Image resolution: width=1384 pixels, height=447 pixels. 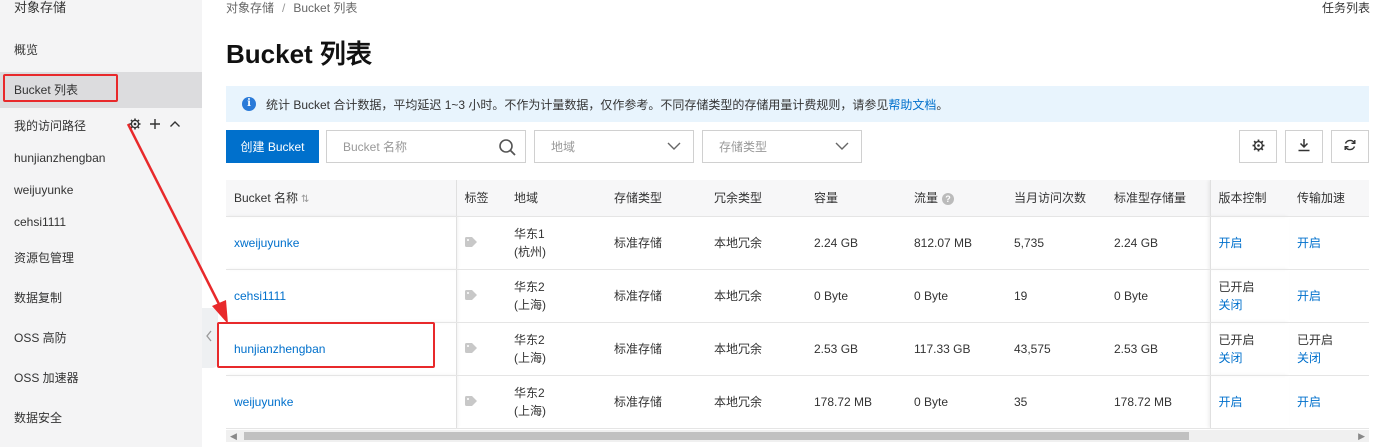 What do you see at coordinates (1315, 339) in the screenshot?
I see `acceleration-status: 已开启` at bounding box center [1315, 339].